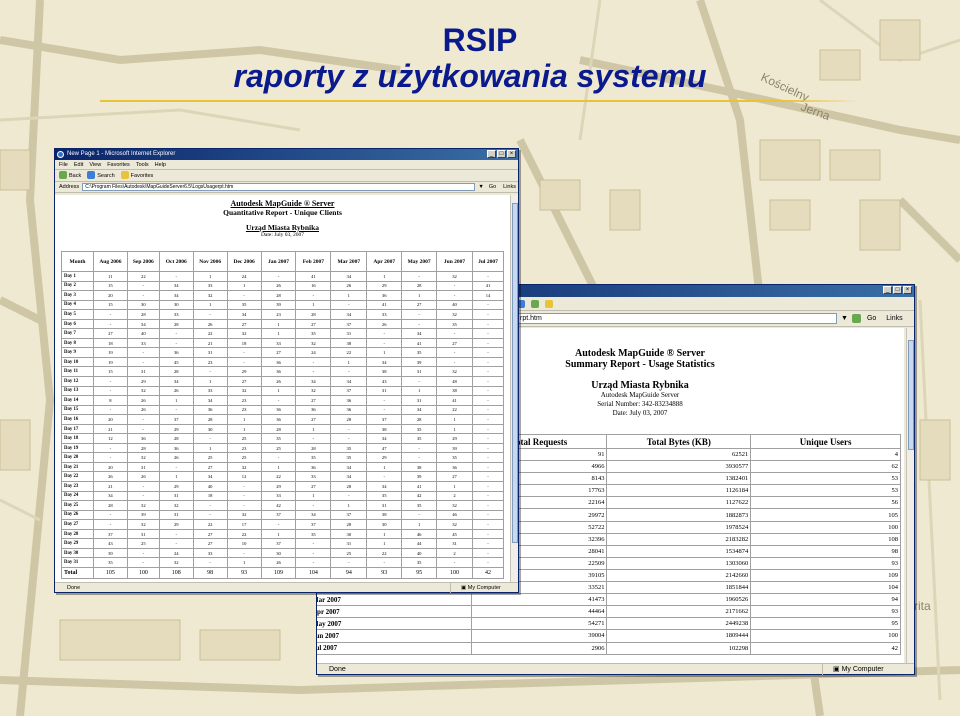 The width and height of the screenshot is (960, 716). I want to click on go-arrow-icon, so click(856, 318).